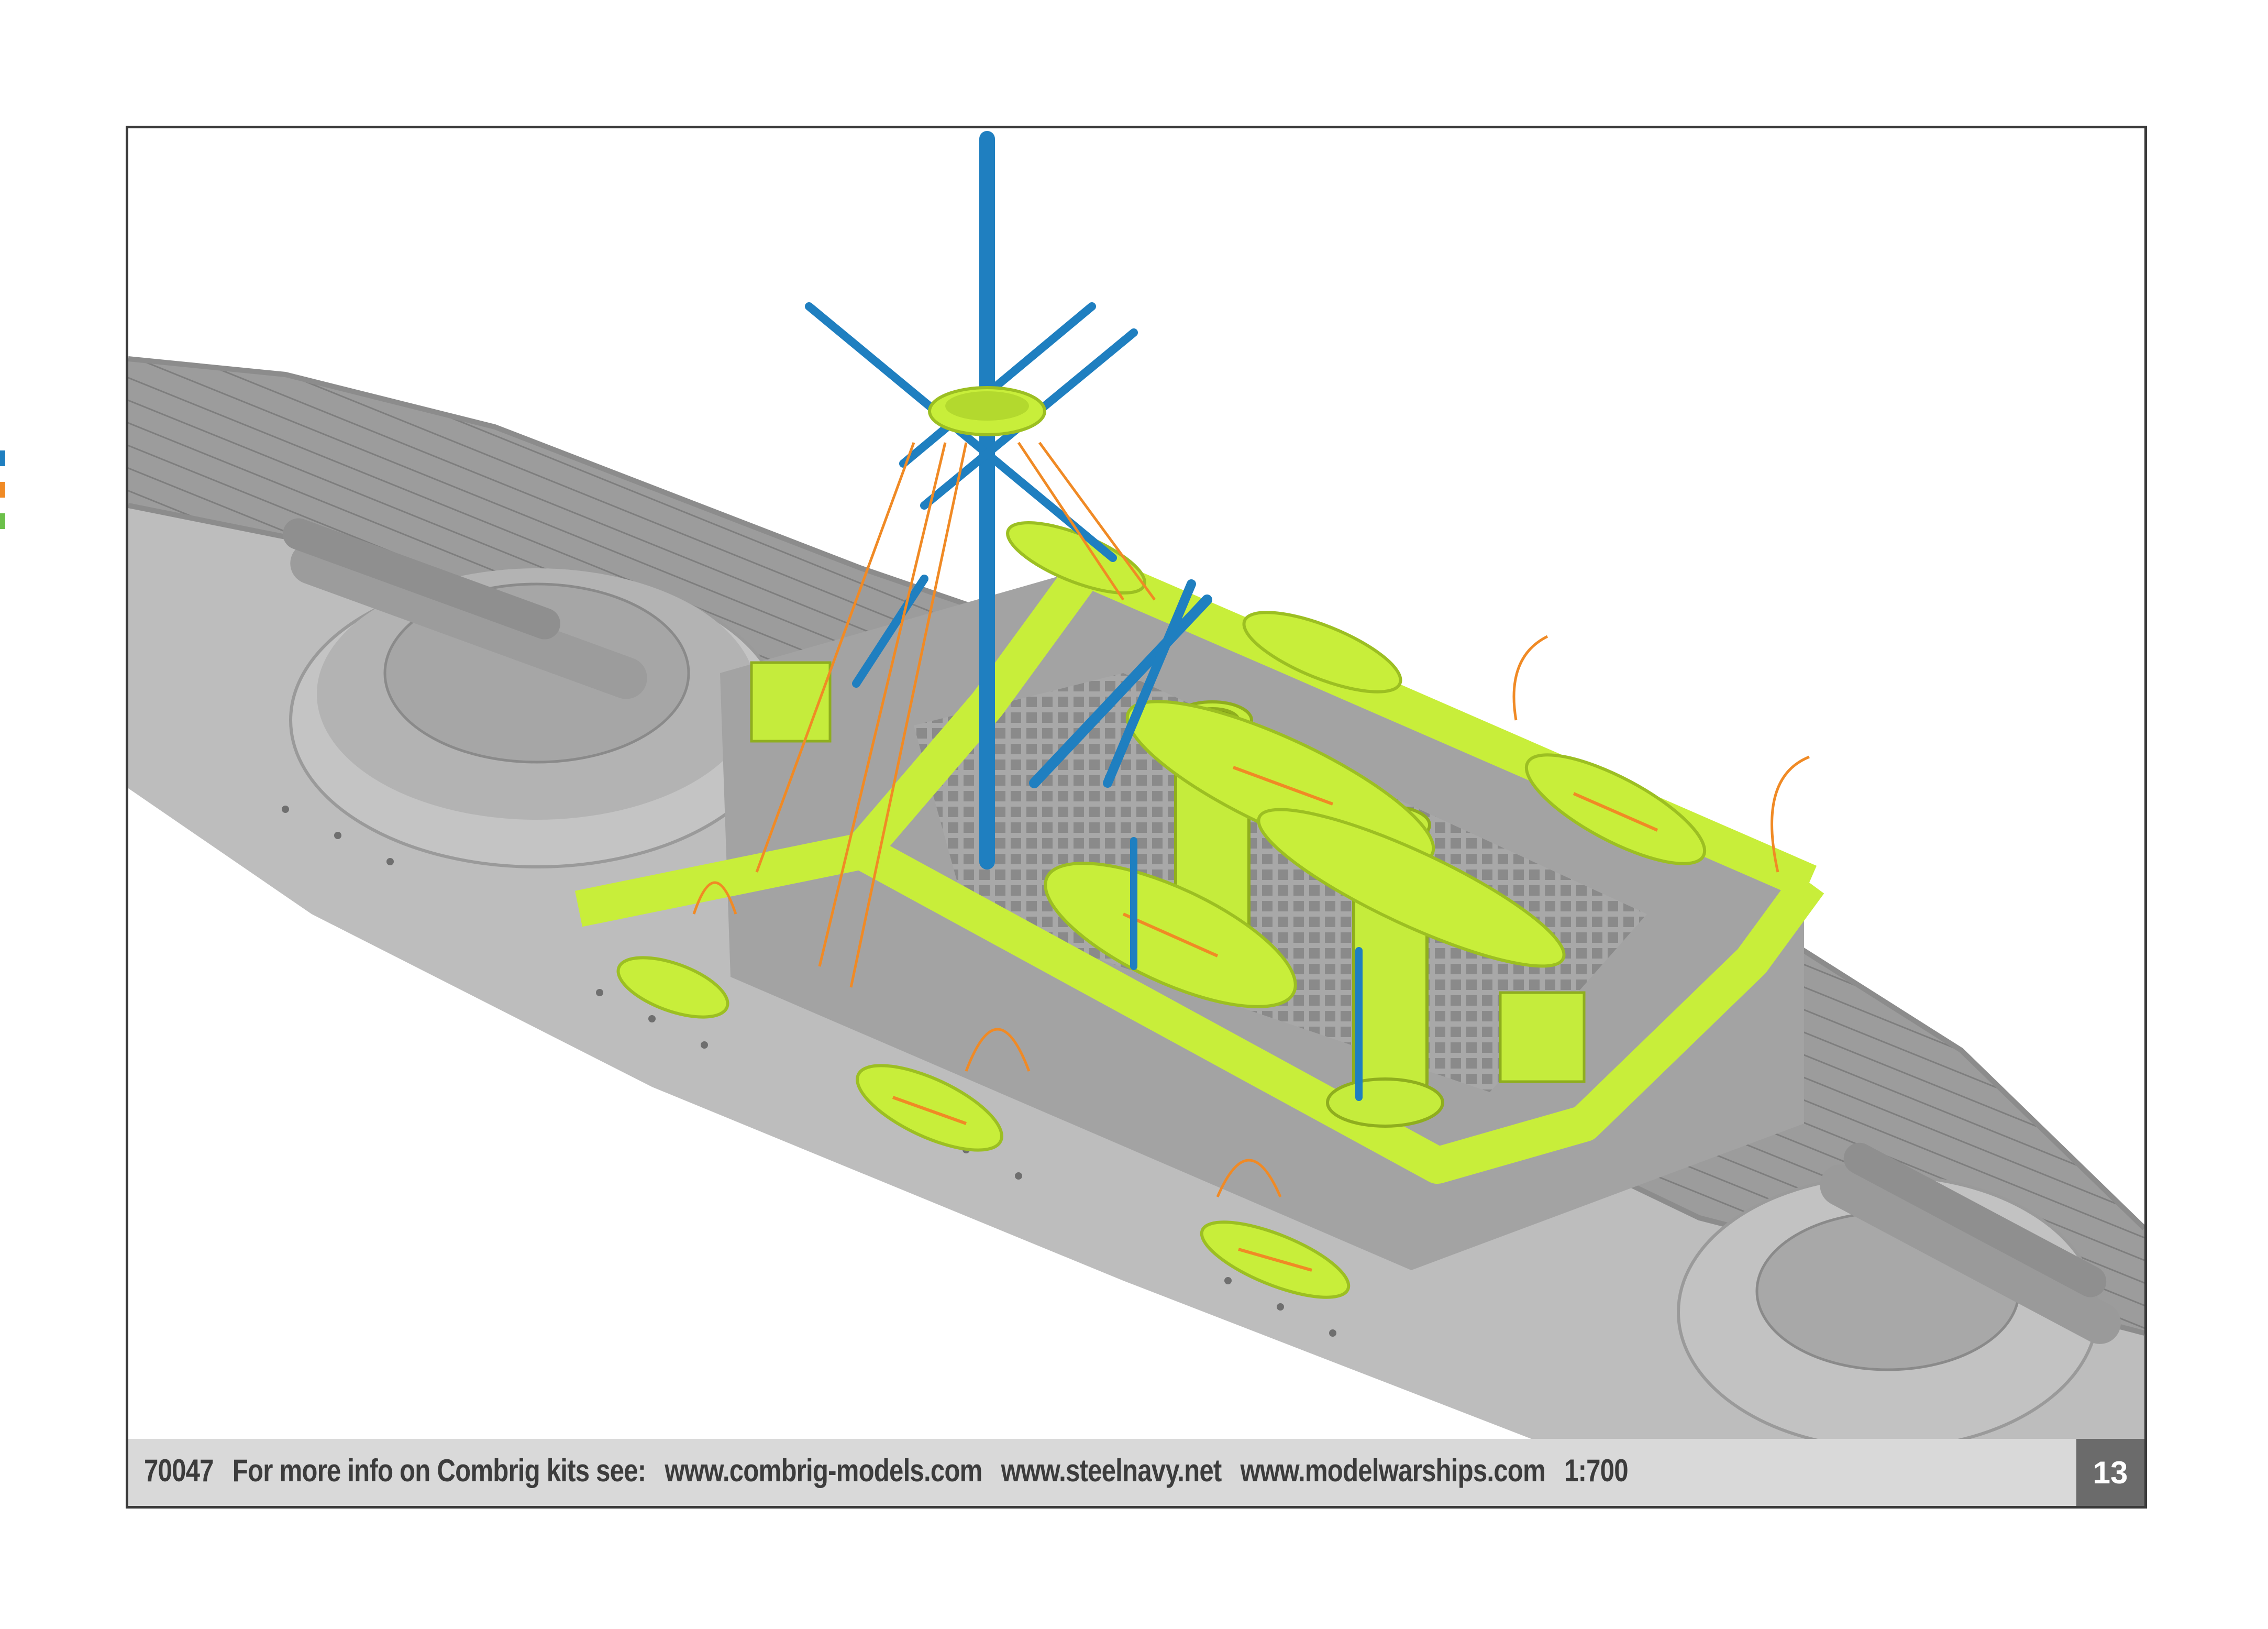  I want to click on url-modelwarships-link: www.modelwarships.com, so click(1393, 1470).